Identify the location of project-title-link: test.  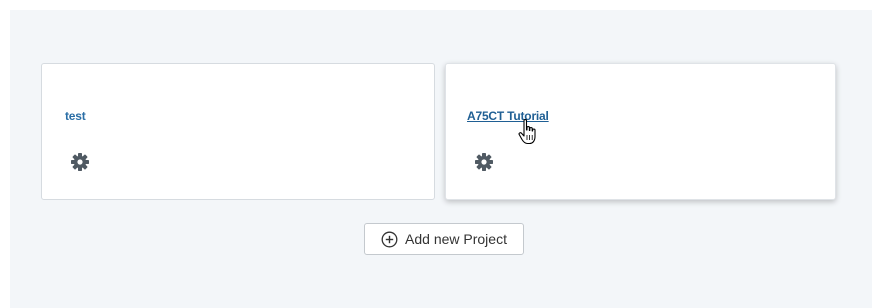
(75, 116).